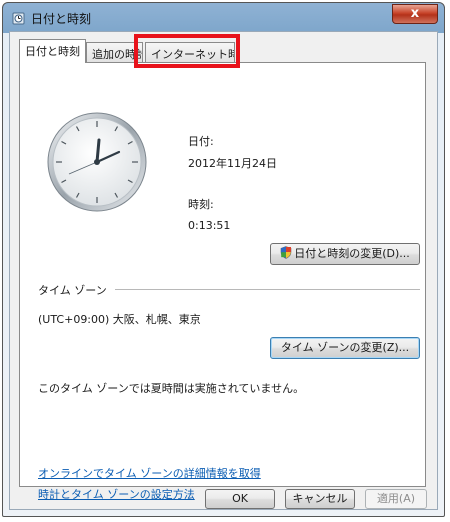 The image size is (450, 522). I want to click on highlight-box, so click(187, 51).